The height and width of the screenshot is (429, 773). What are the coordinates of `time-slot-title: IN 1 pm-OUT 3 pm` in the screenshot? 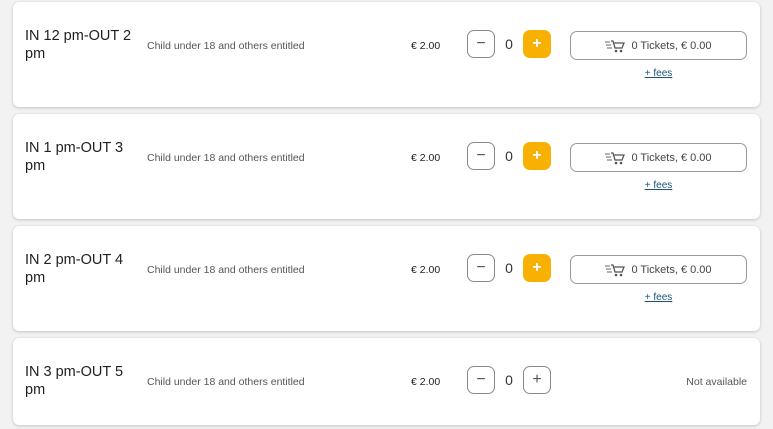 It's located at (74, 157).